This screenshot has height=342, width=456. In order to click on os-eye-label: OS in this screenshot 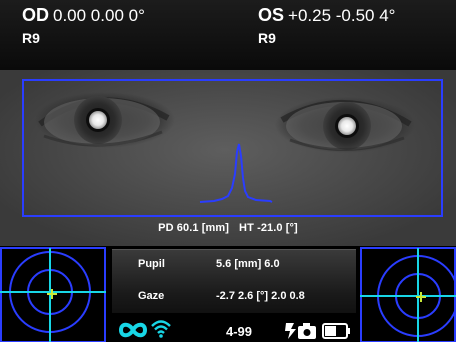, I will do `click(271, 15)`.